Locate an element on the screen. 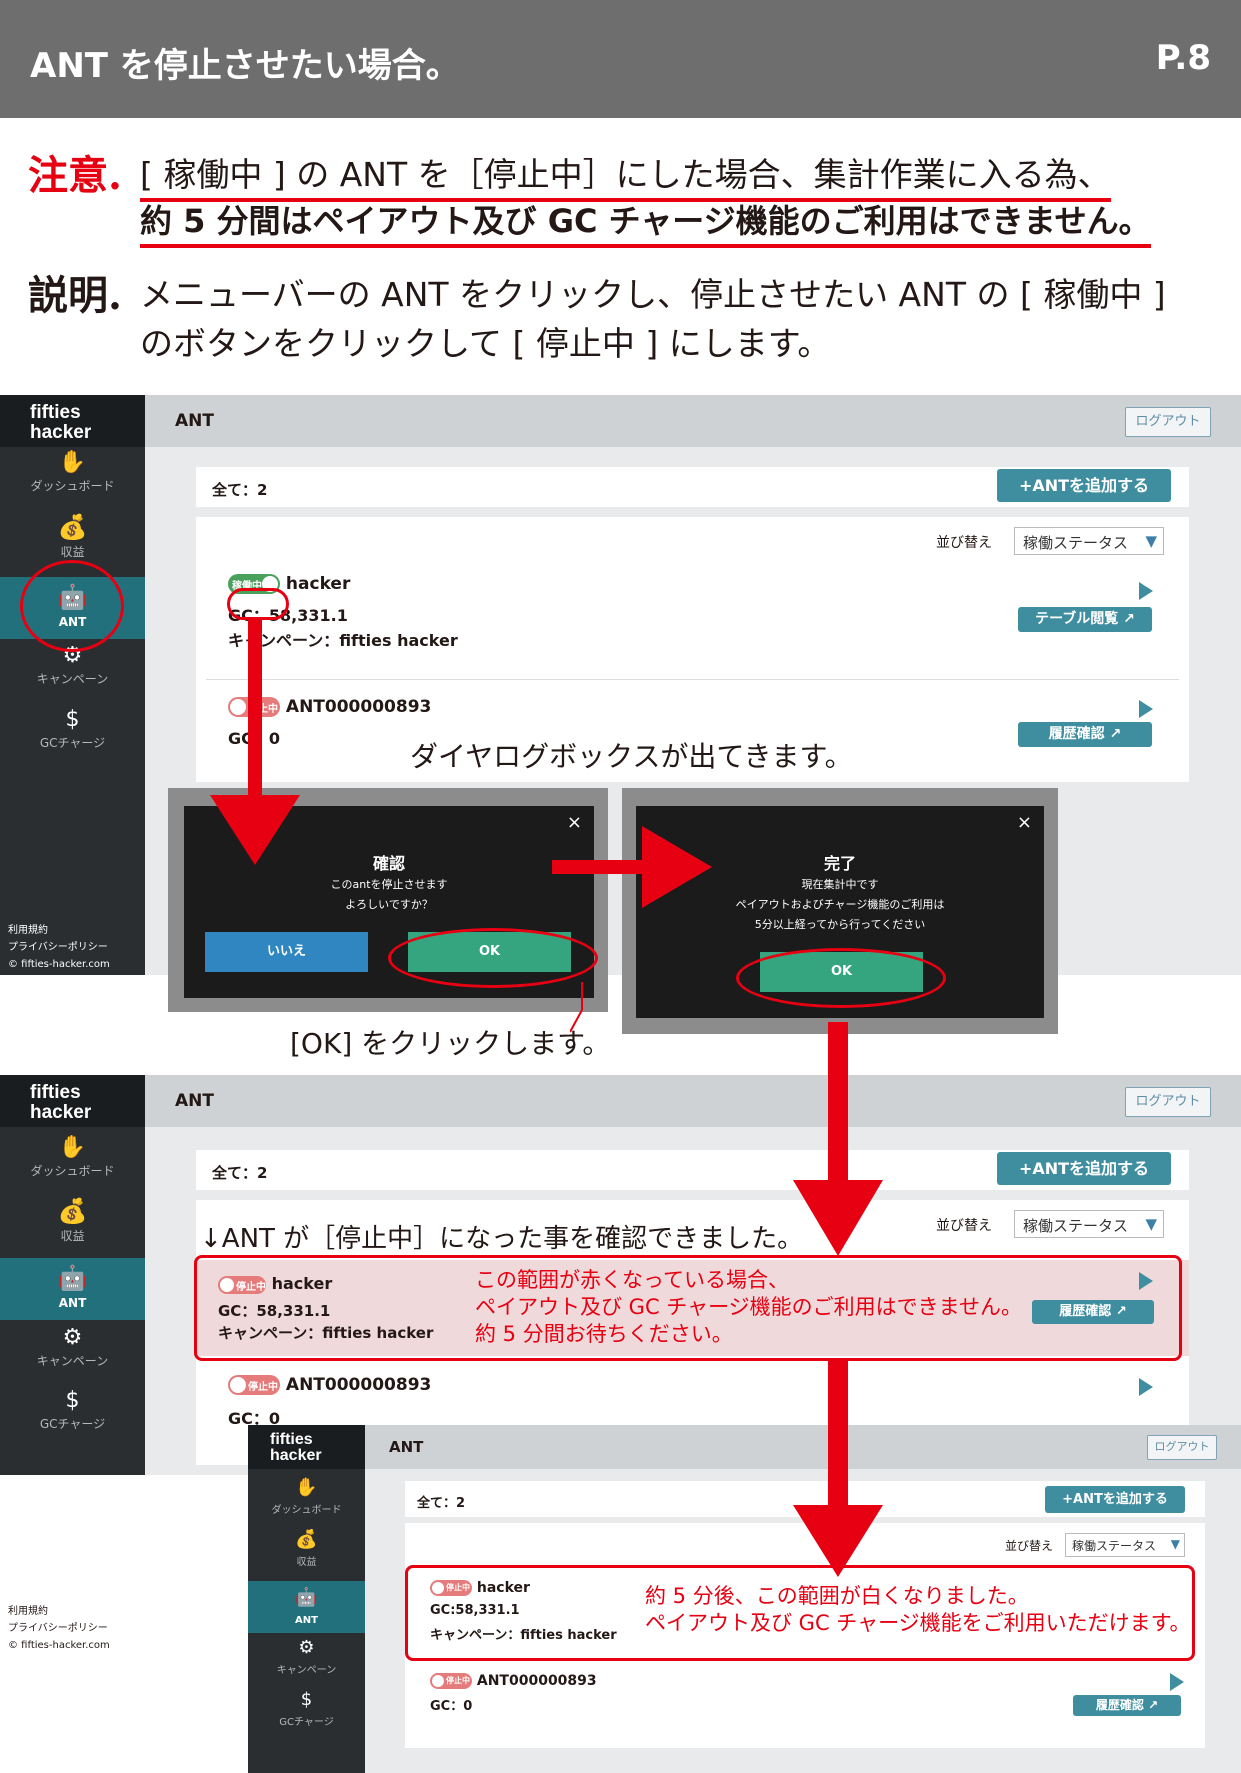 The image size is (1241, 1773). table-view-button: テーブル閲覧 ↗ is located at coordinates (1085, 619).